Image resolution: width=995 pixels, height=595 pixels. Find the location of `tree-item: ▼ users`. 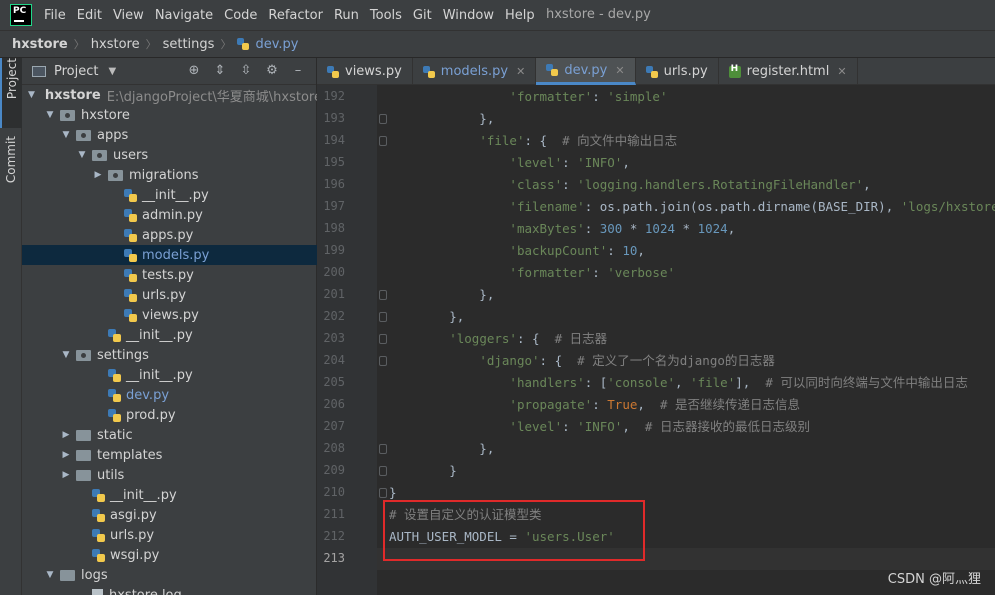

tree-item: ▼ users is located at coordinates (169, 155).